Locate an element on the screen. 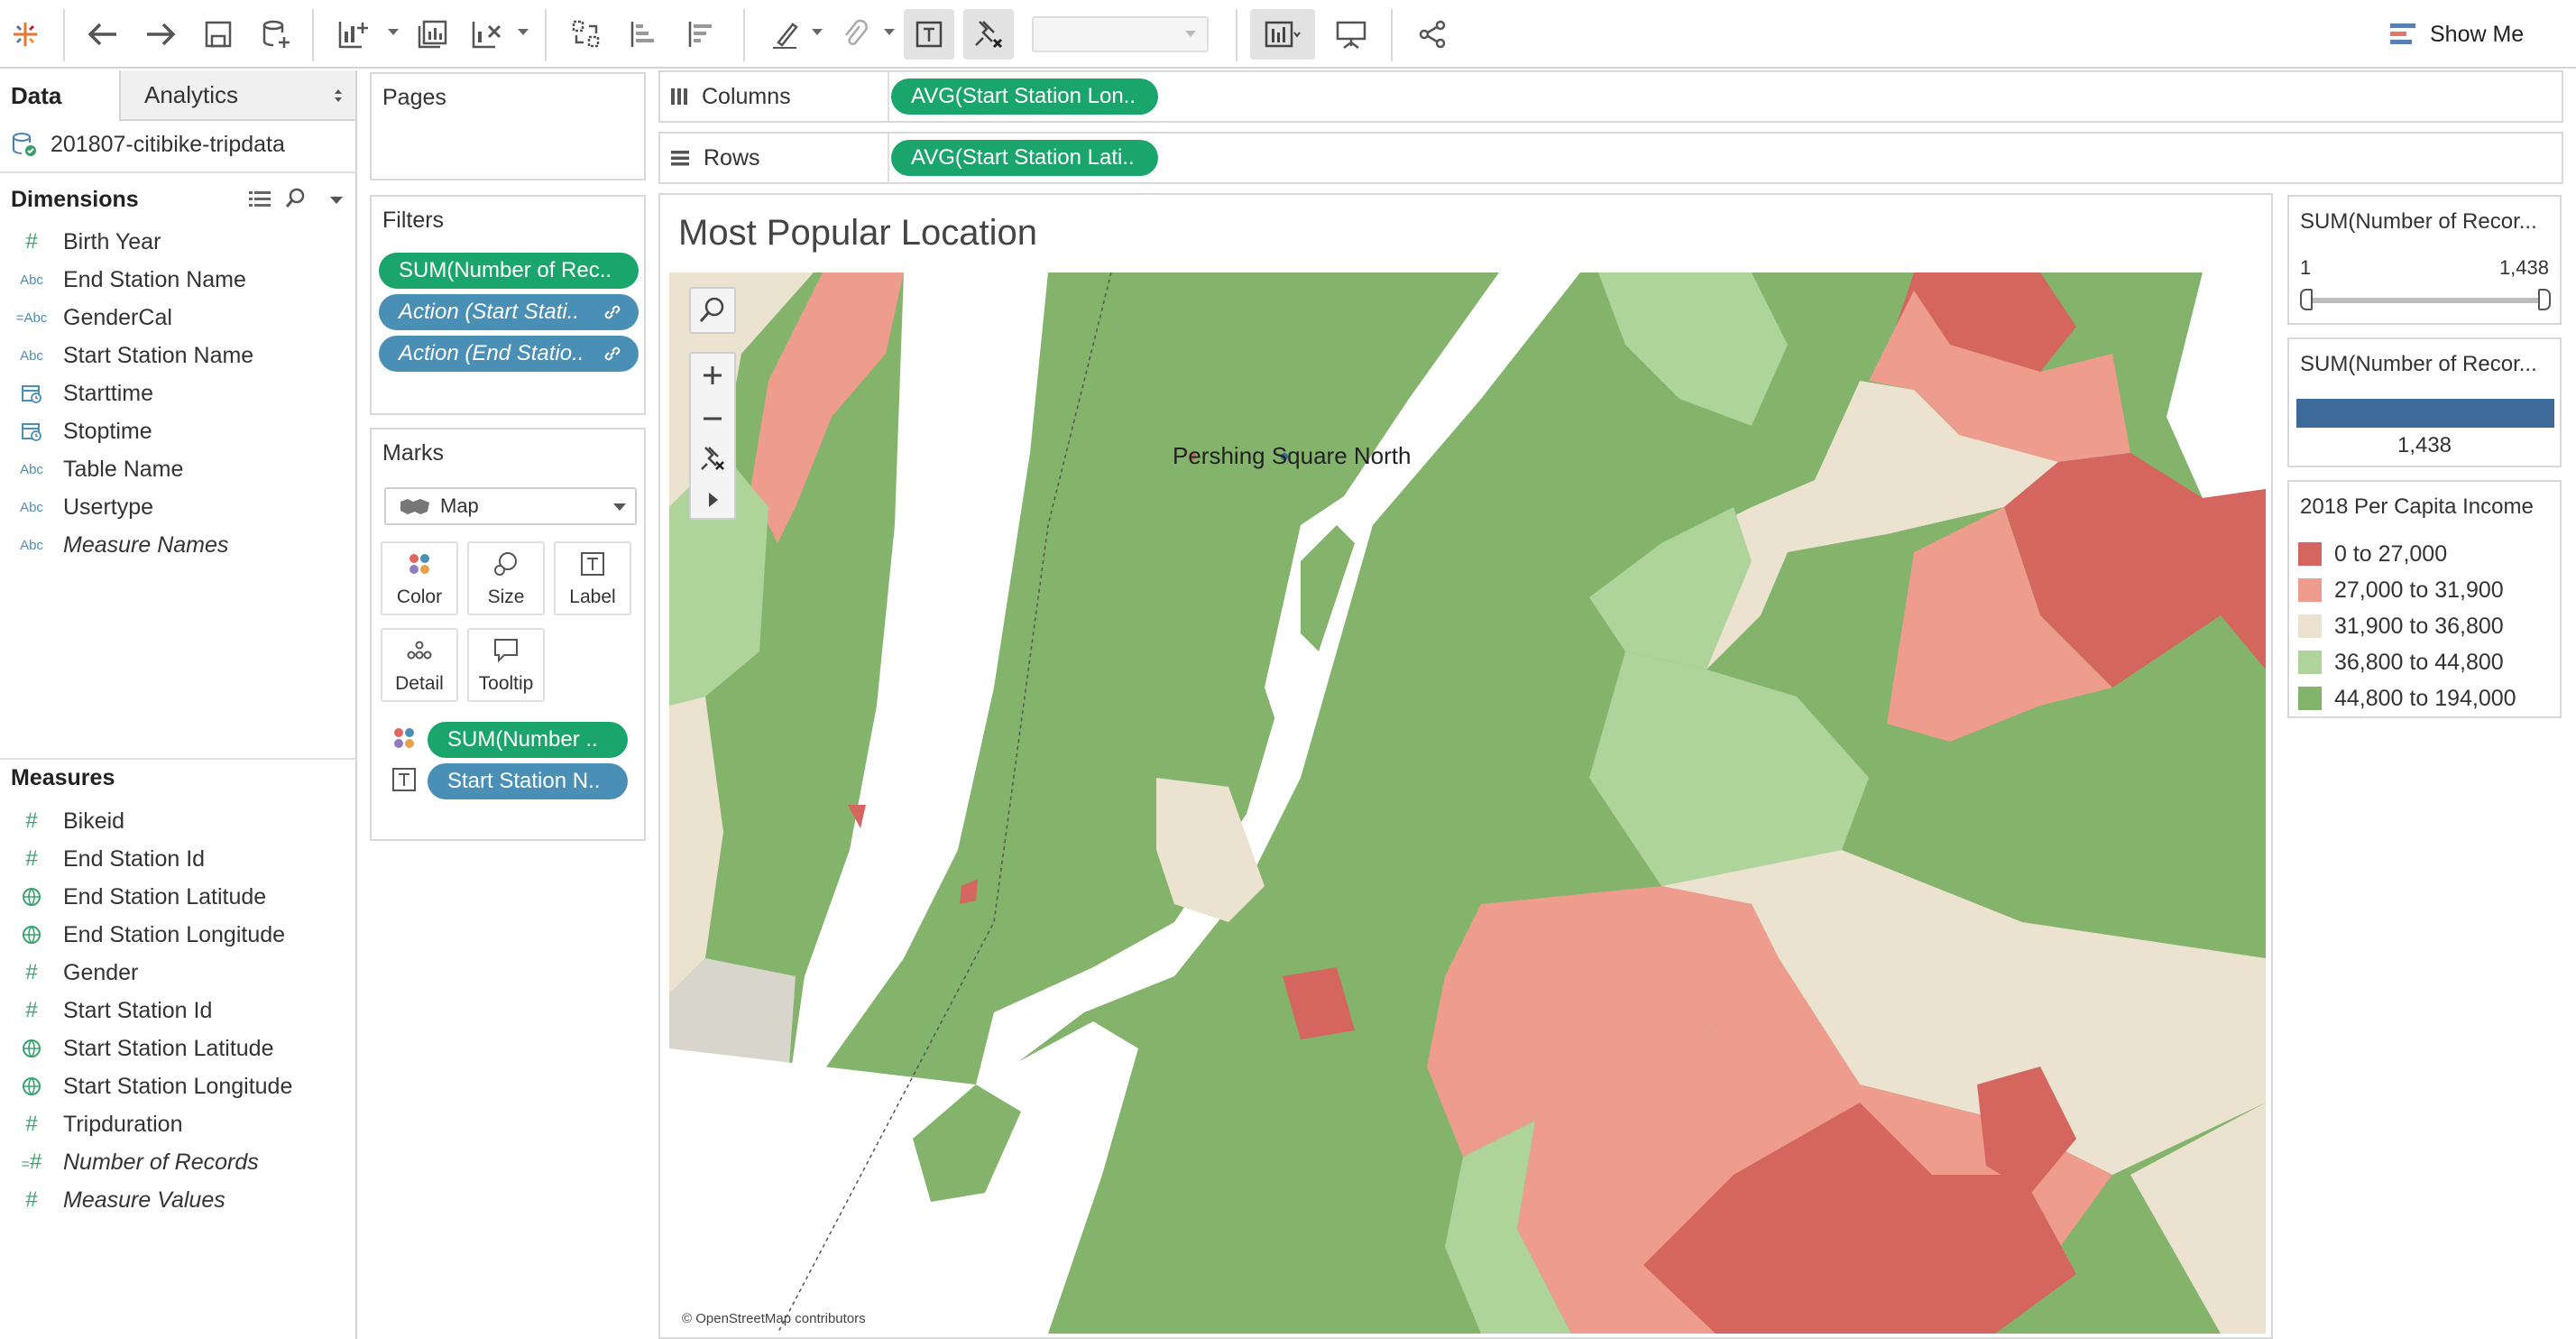 The height and width of the screenshot is (1339, 2576). range-slider-max-handle is located at coordinates (2545, 300).